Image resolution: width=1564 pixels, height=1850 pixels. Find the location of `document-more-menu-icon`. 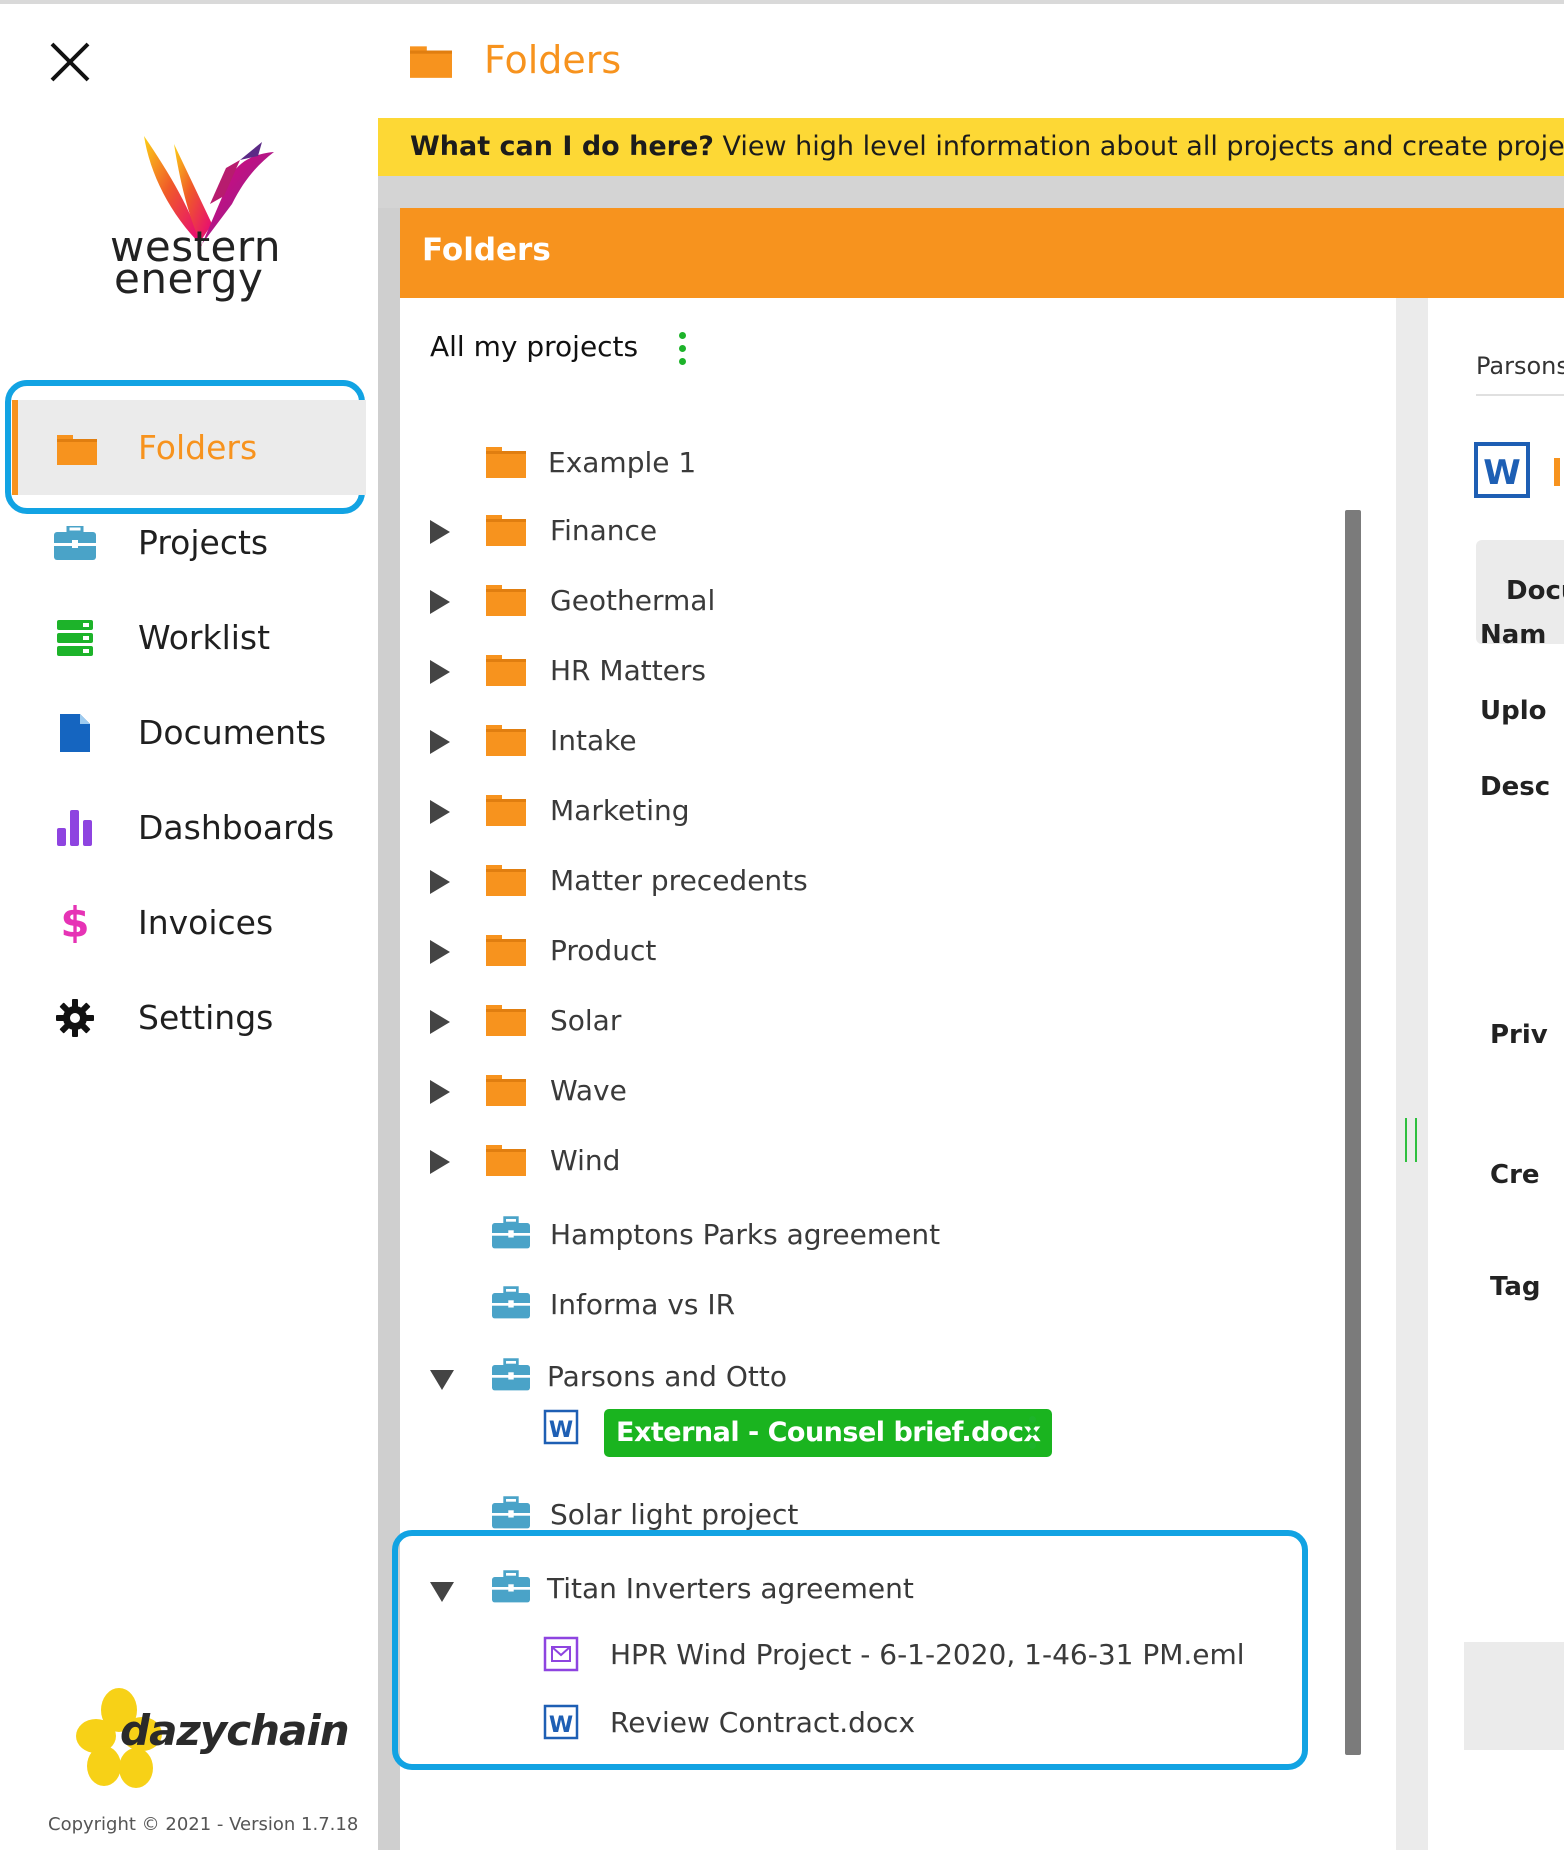

document-more-menu-icon is located at coordinates (1032, 1433).